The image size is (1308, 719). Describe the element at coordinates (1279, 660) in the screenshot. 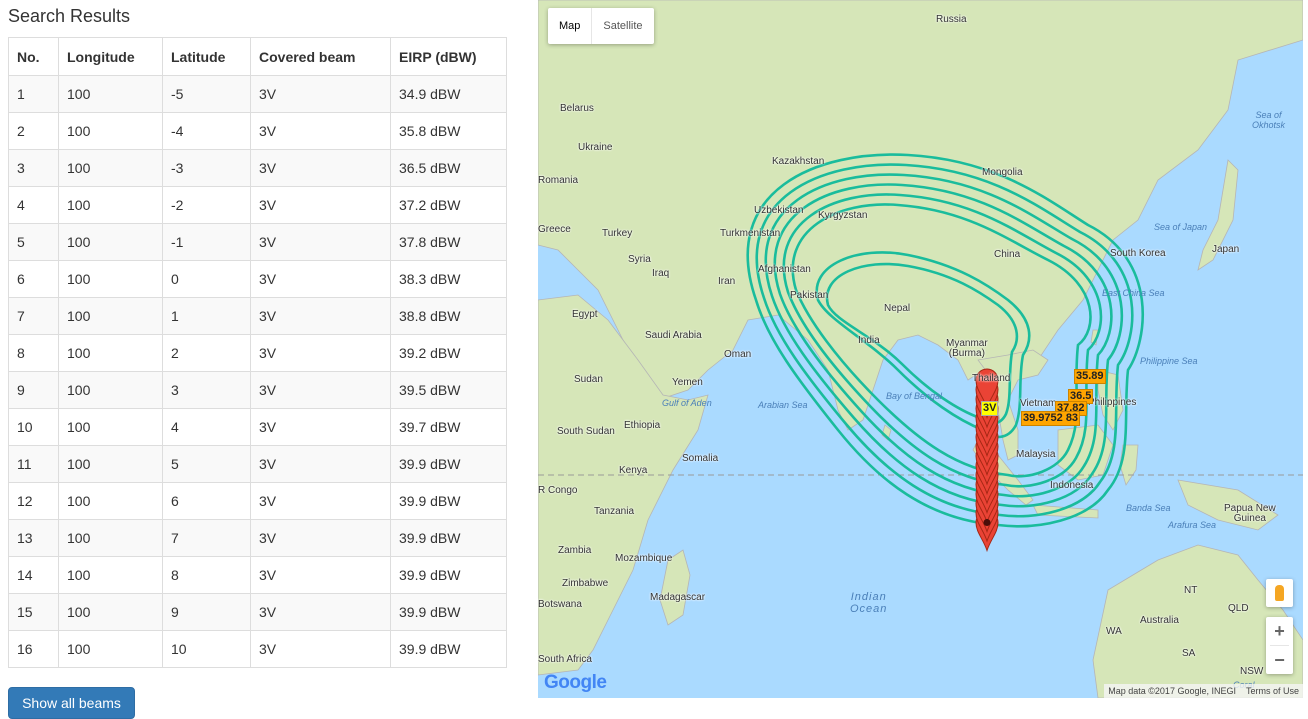

I see `zoom-out-button: −` at that location.